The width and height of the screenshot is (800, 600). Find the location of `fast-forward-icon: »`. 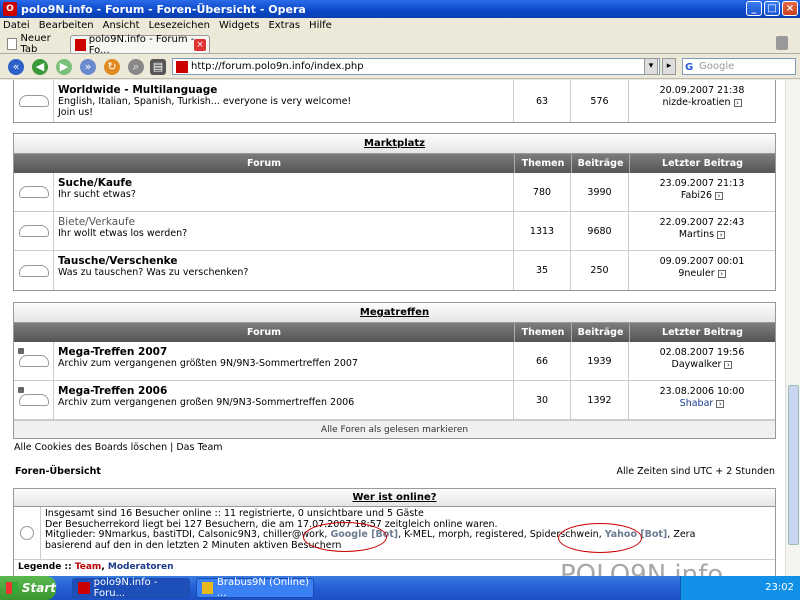

fast-forward-icon: » is located at coordinates (88, 67).